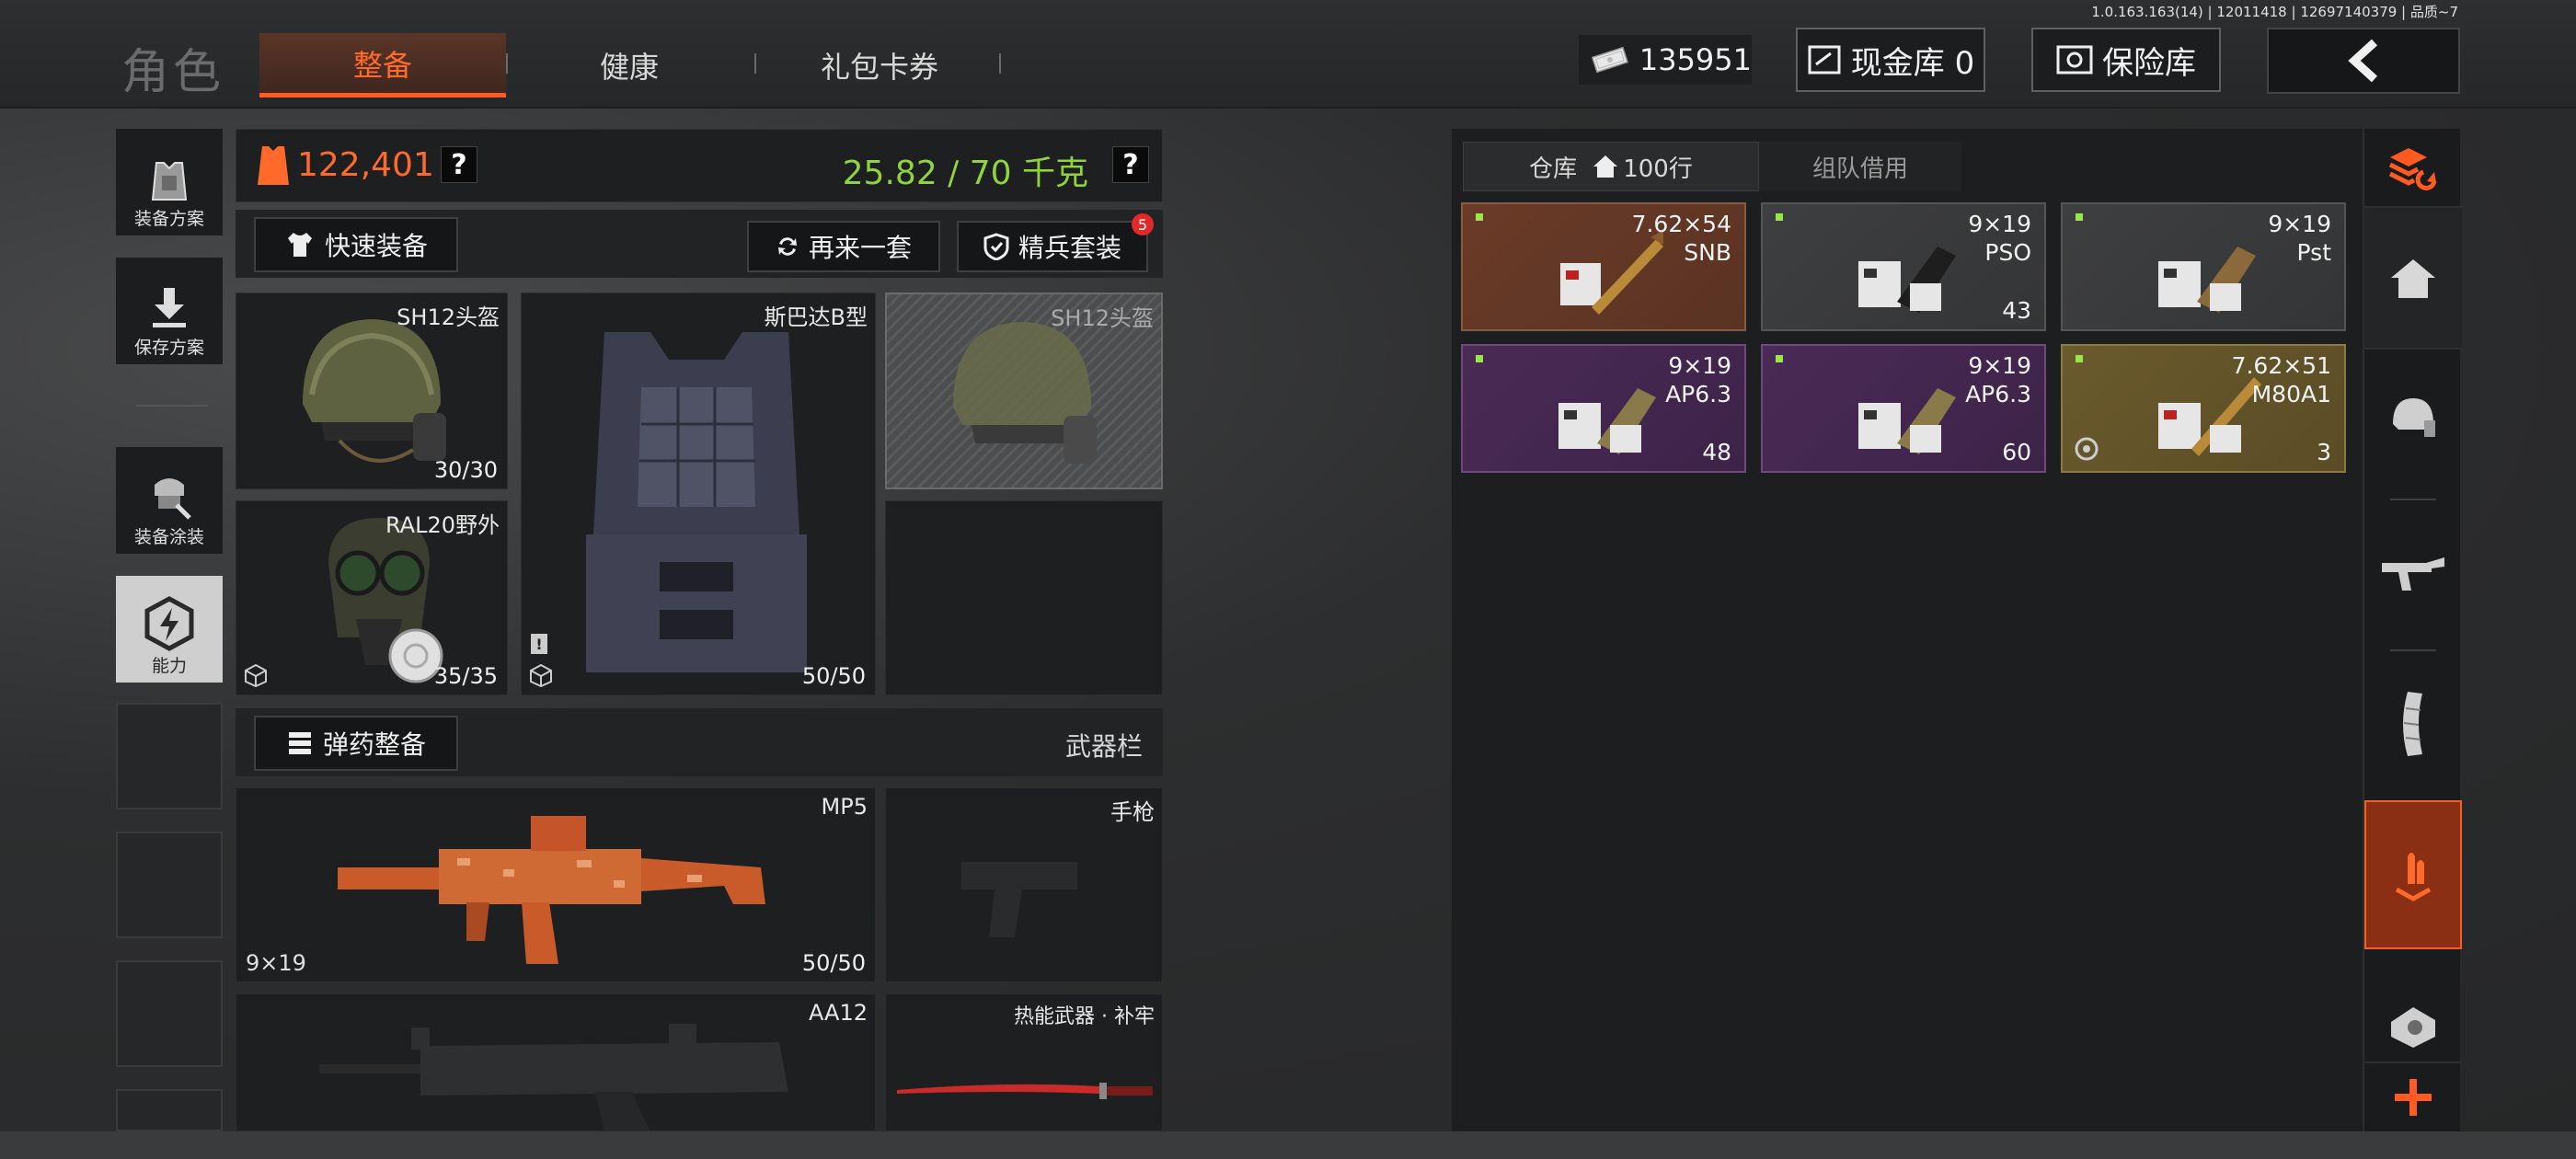 Image resolution: width=2576 pixels, height=1159 pixels. What do you see at coordinates (1024, 1062) in the screenshot?
I see `melee-slot: 热能武器 · 补牢` at bounding box center [1024, 1062].